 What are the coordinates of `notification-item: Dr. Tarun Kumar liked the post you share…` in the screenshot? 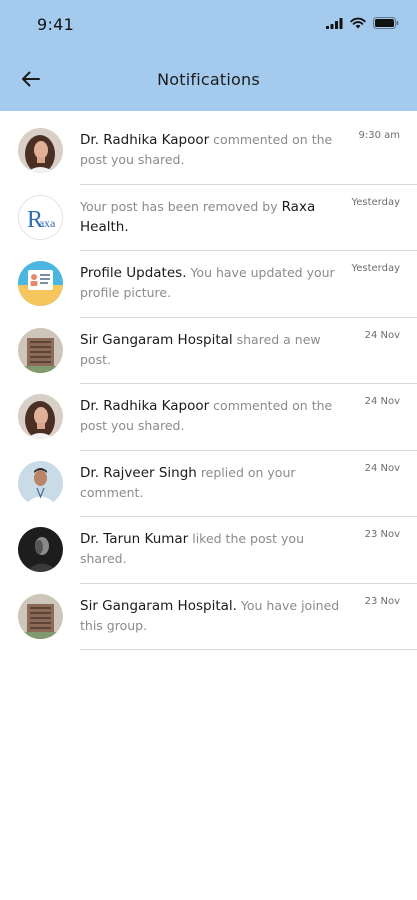 It's located at (208, 550).